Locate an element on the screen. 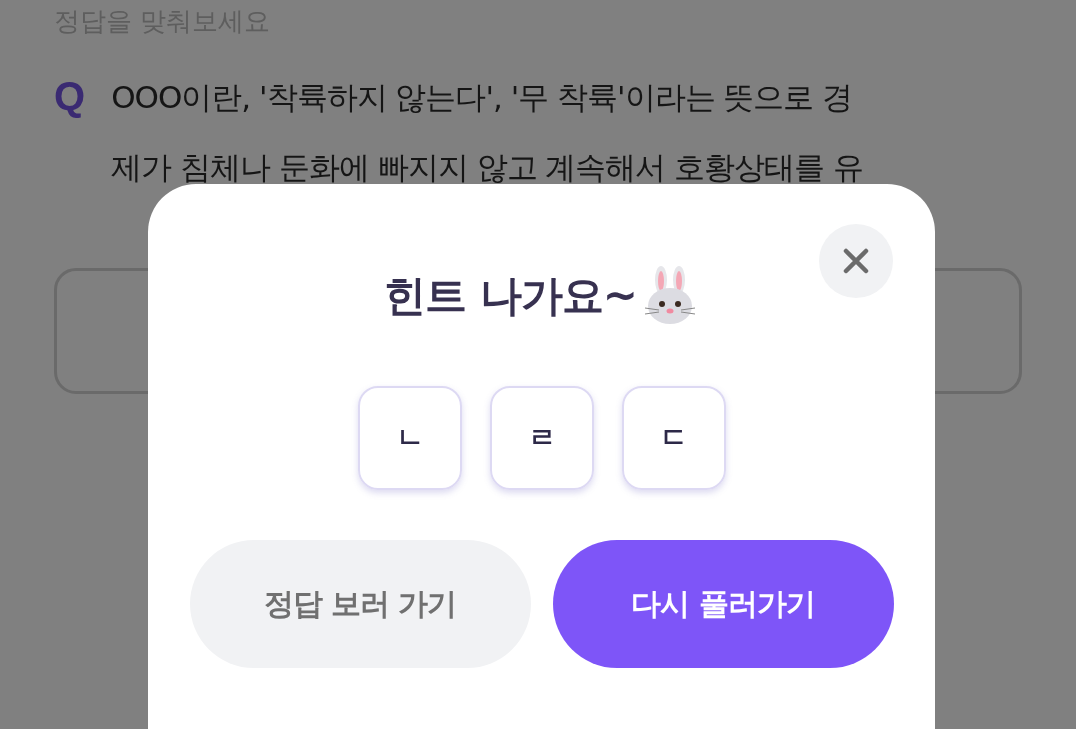  close-icon is located at coordinates (856, 261).